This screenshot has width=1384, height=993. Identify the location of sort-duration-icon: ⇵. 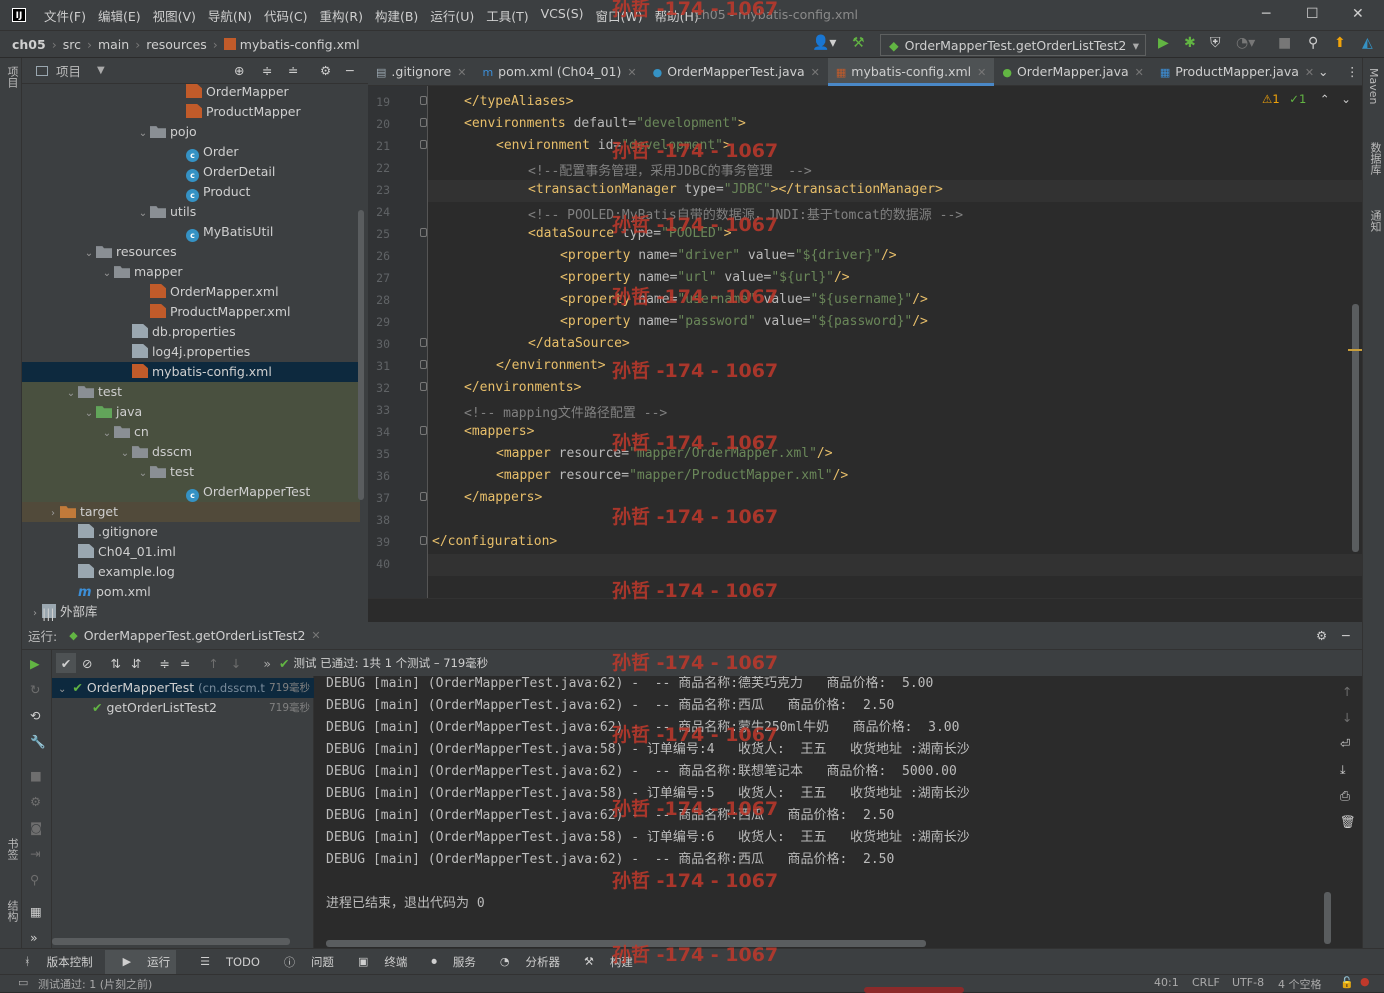
(136, 663).